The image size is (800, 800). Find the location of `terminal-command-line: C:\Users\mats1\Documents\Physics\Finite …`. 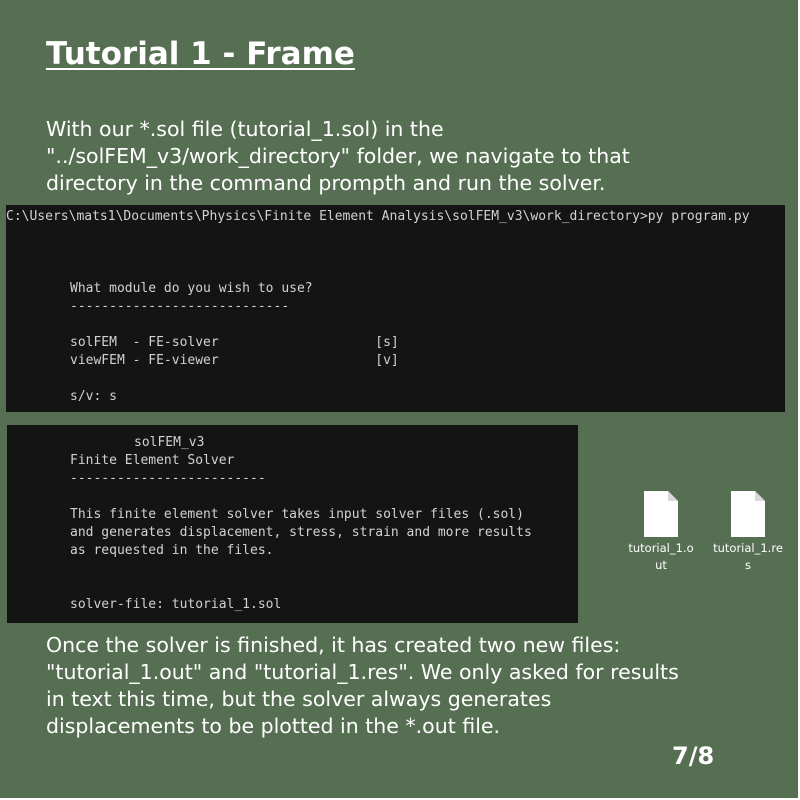

terminal-command-line: C:\Users\mats1\Documents\Physics\Finite … is located at coordinates (378, 216).